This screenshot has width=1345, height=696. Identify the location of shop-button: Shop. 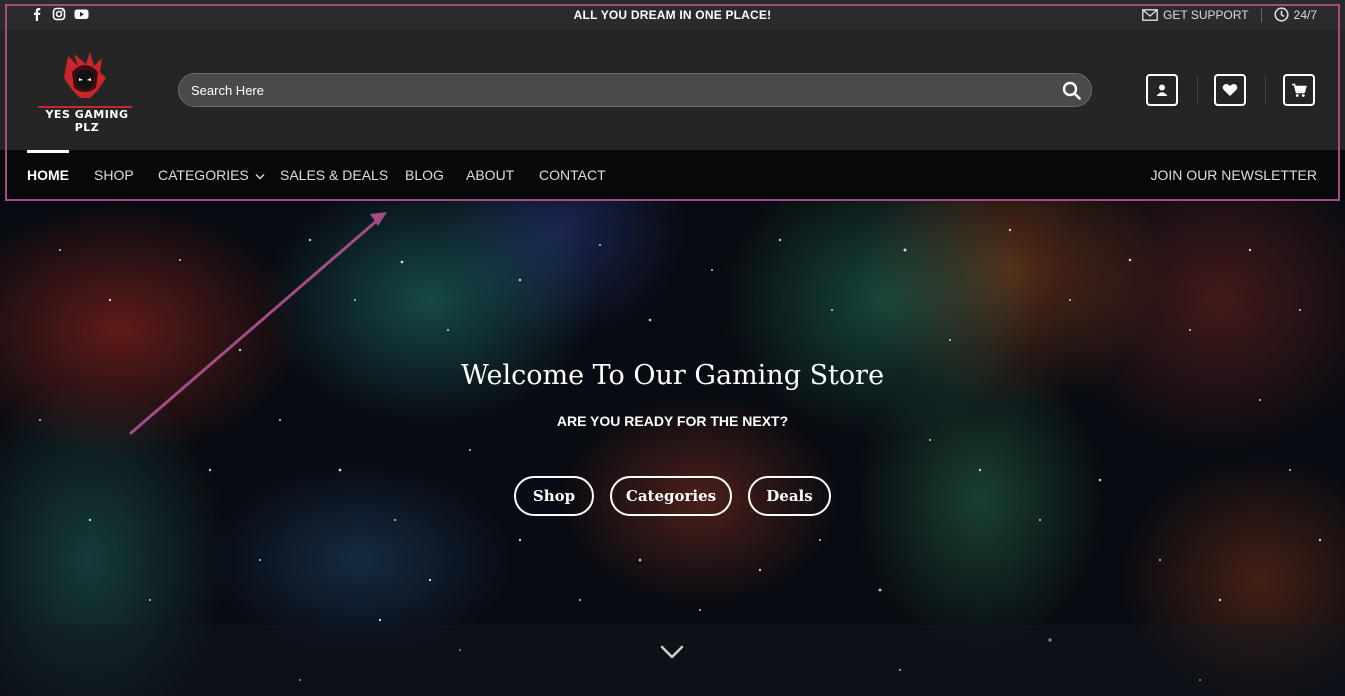
(554, 496).